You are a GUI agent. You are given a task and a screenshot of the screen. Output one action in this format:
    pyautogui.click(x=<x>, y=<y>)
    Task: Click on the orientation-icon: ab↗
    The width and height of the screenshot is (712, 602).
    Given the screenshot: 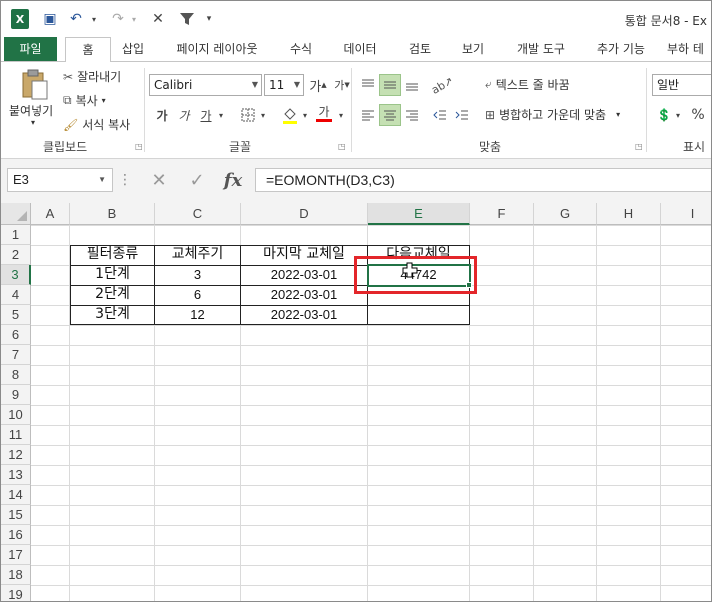 What is the action you would take?
    pyautogui.click(x=442, y=85)
    